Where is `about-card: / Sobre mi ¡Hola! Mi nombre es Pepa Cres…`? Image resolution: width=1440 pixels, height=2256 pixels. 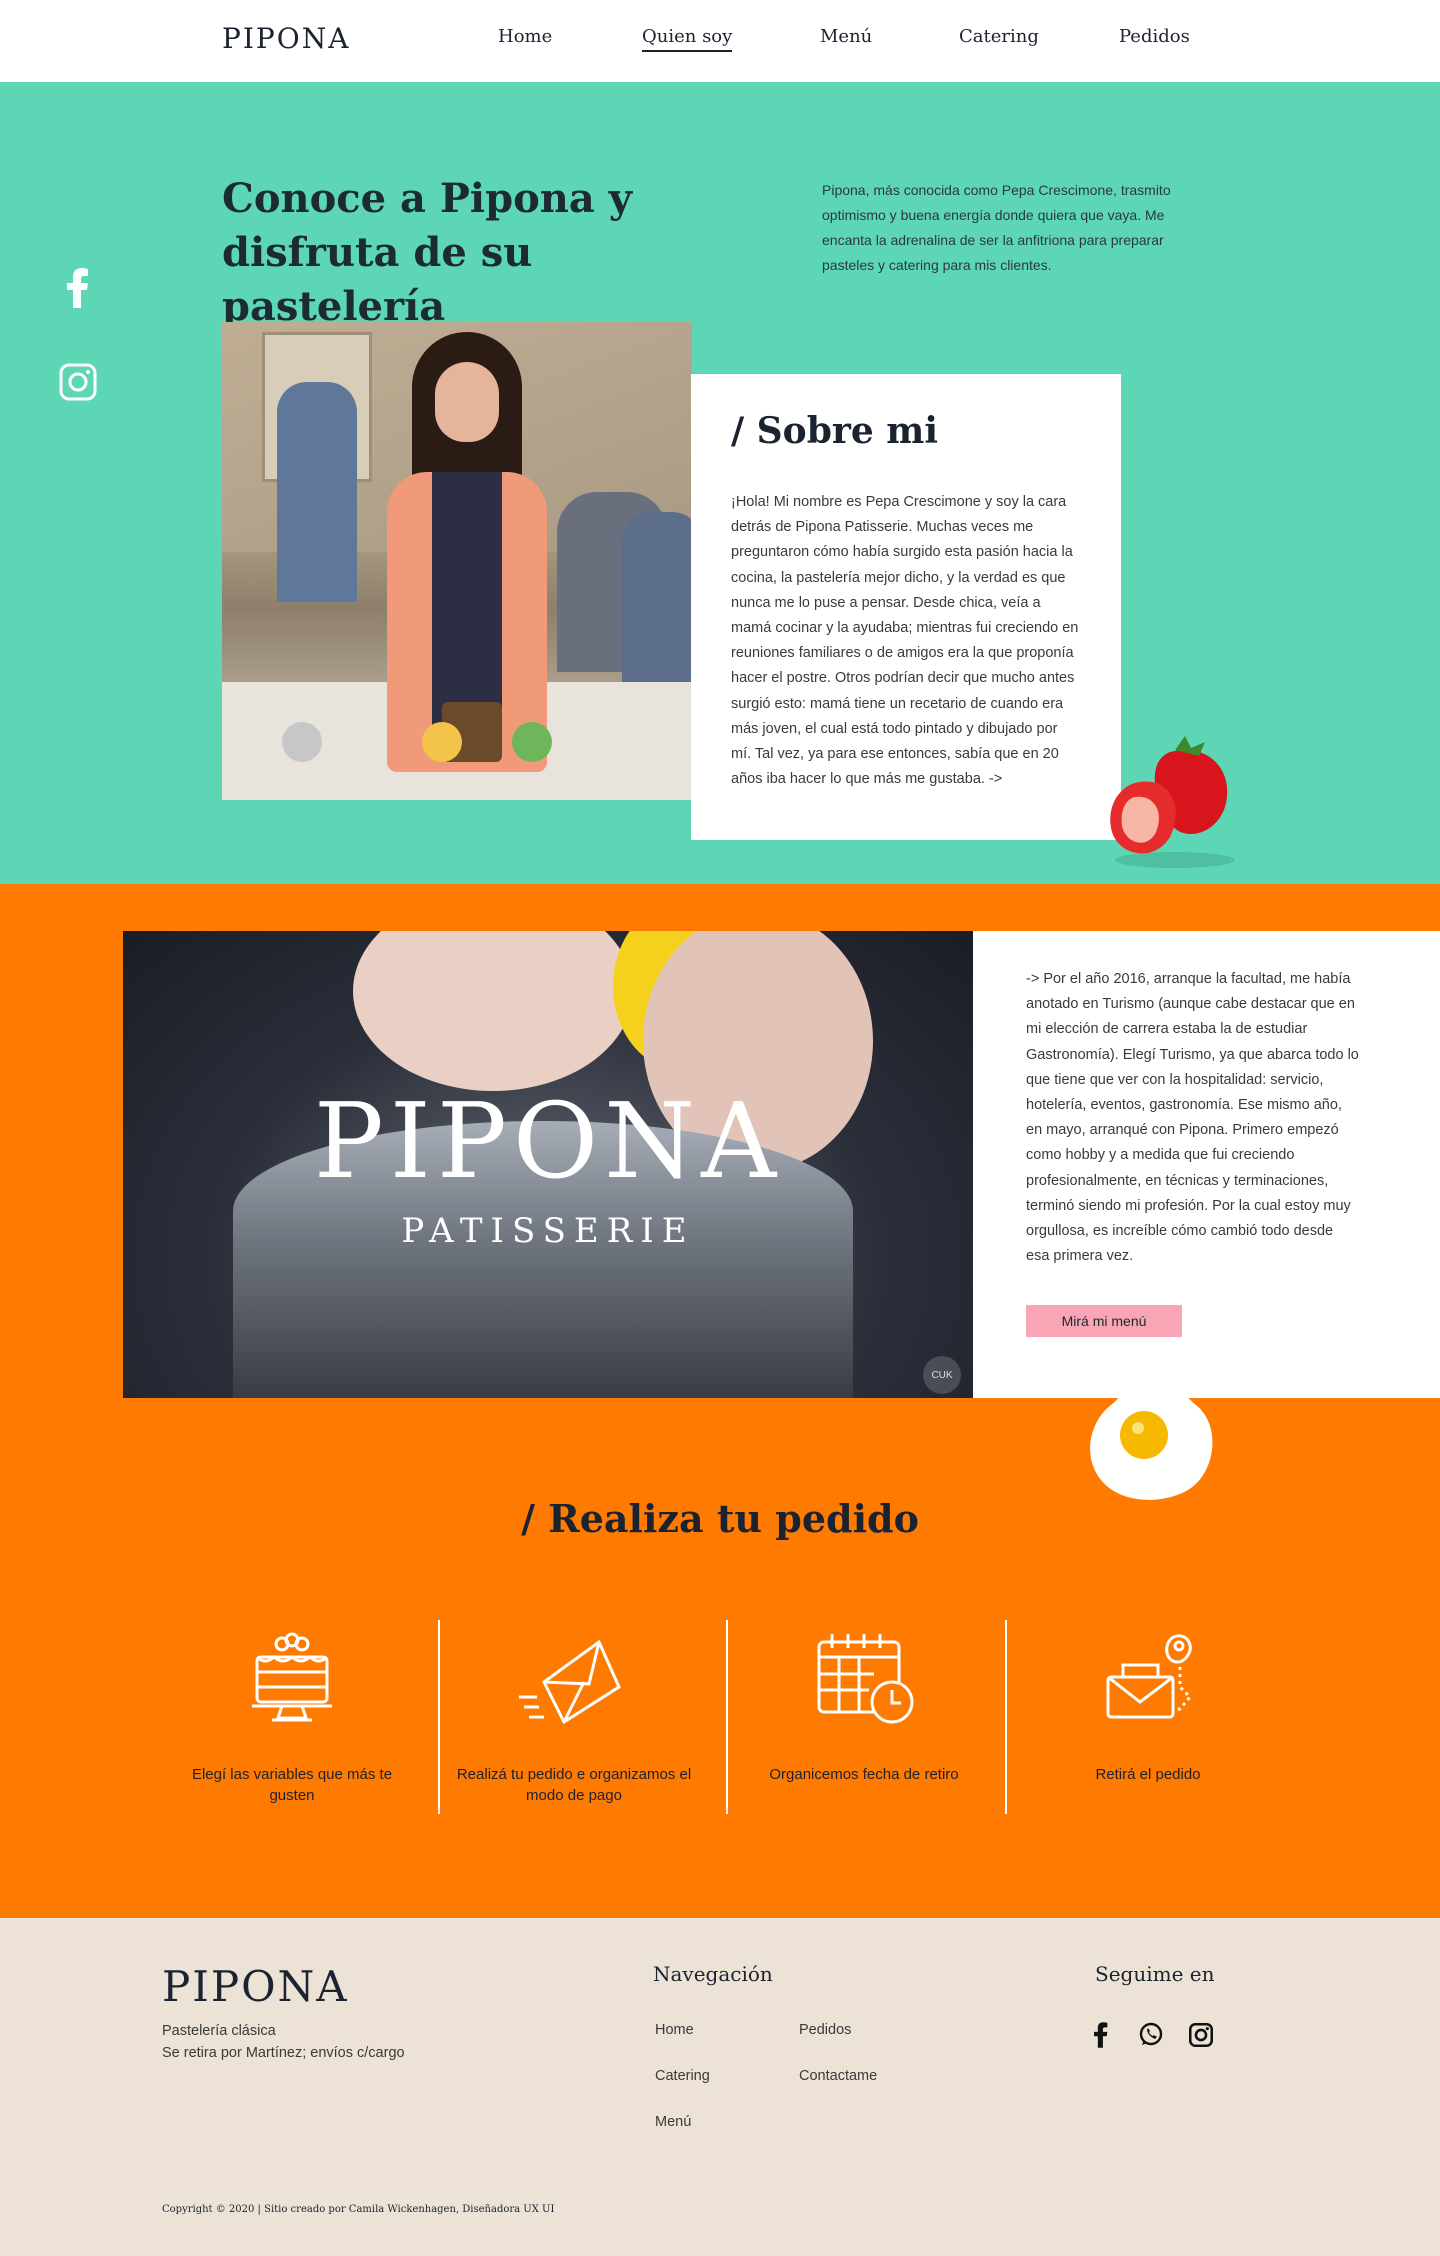 about-card: / Sobre mi ¡Hola! Mi nombre es Pepa Cres… is located at coordinates (906, 607).